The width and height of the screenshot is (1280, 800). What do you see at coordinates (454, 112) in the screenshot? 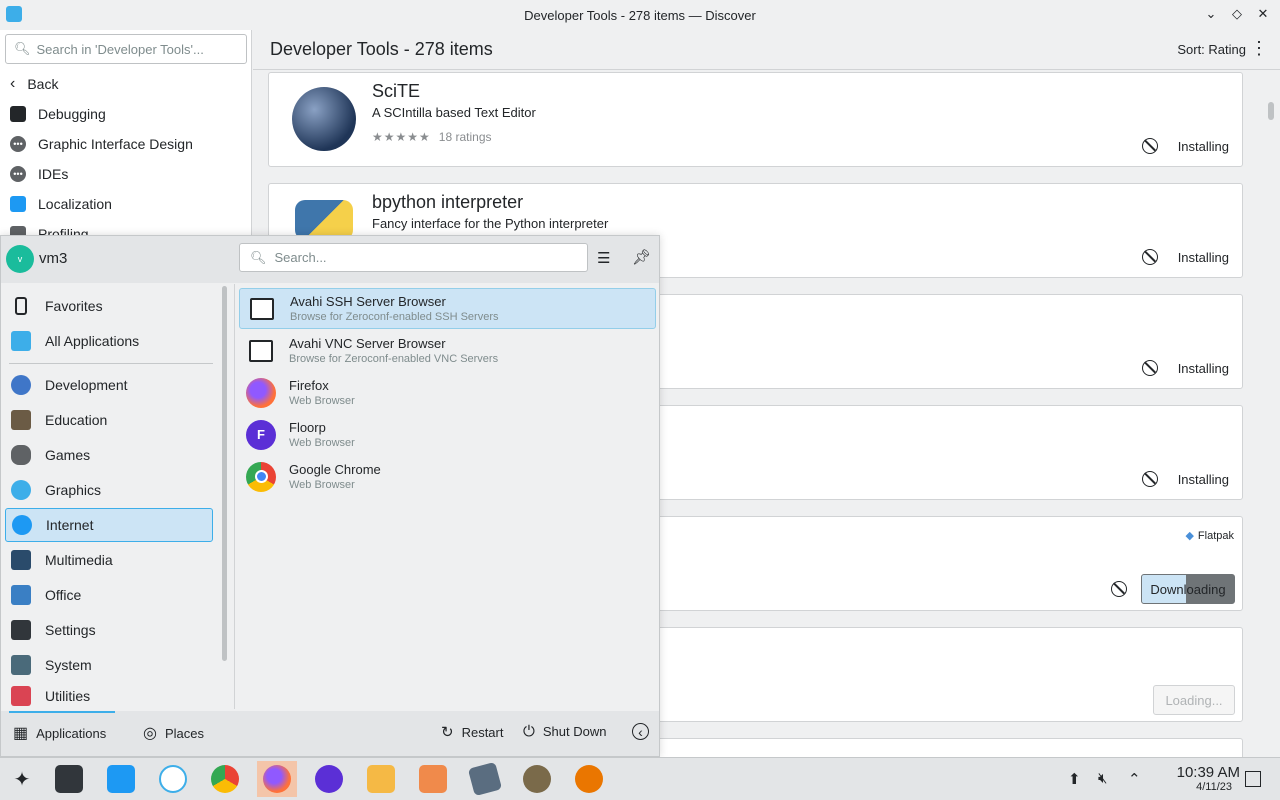
I see `app-card-description: A SCIntilla based Text Editor` at bounding box center [454, 112].